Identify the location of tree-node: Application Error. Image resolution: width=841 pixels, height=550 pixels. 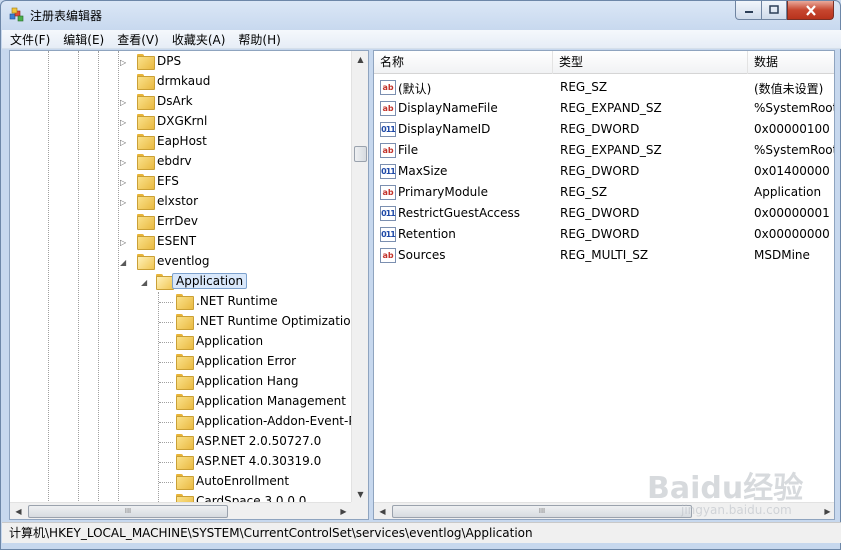
(181, 362).